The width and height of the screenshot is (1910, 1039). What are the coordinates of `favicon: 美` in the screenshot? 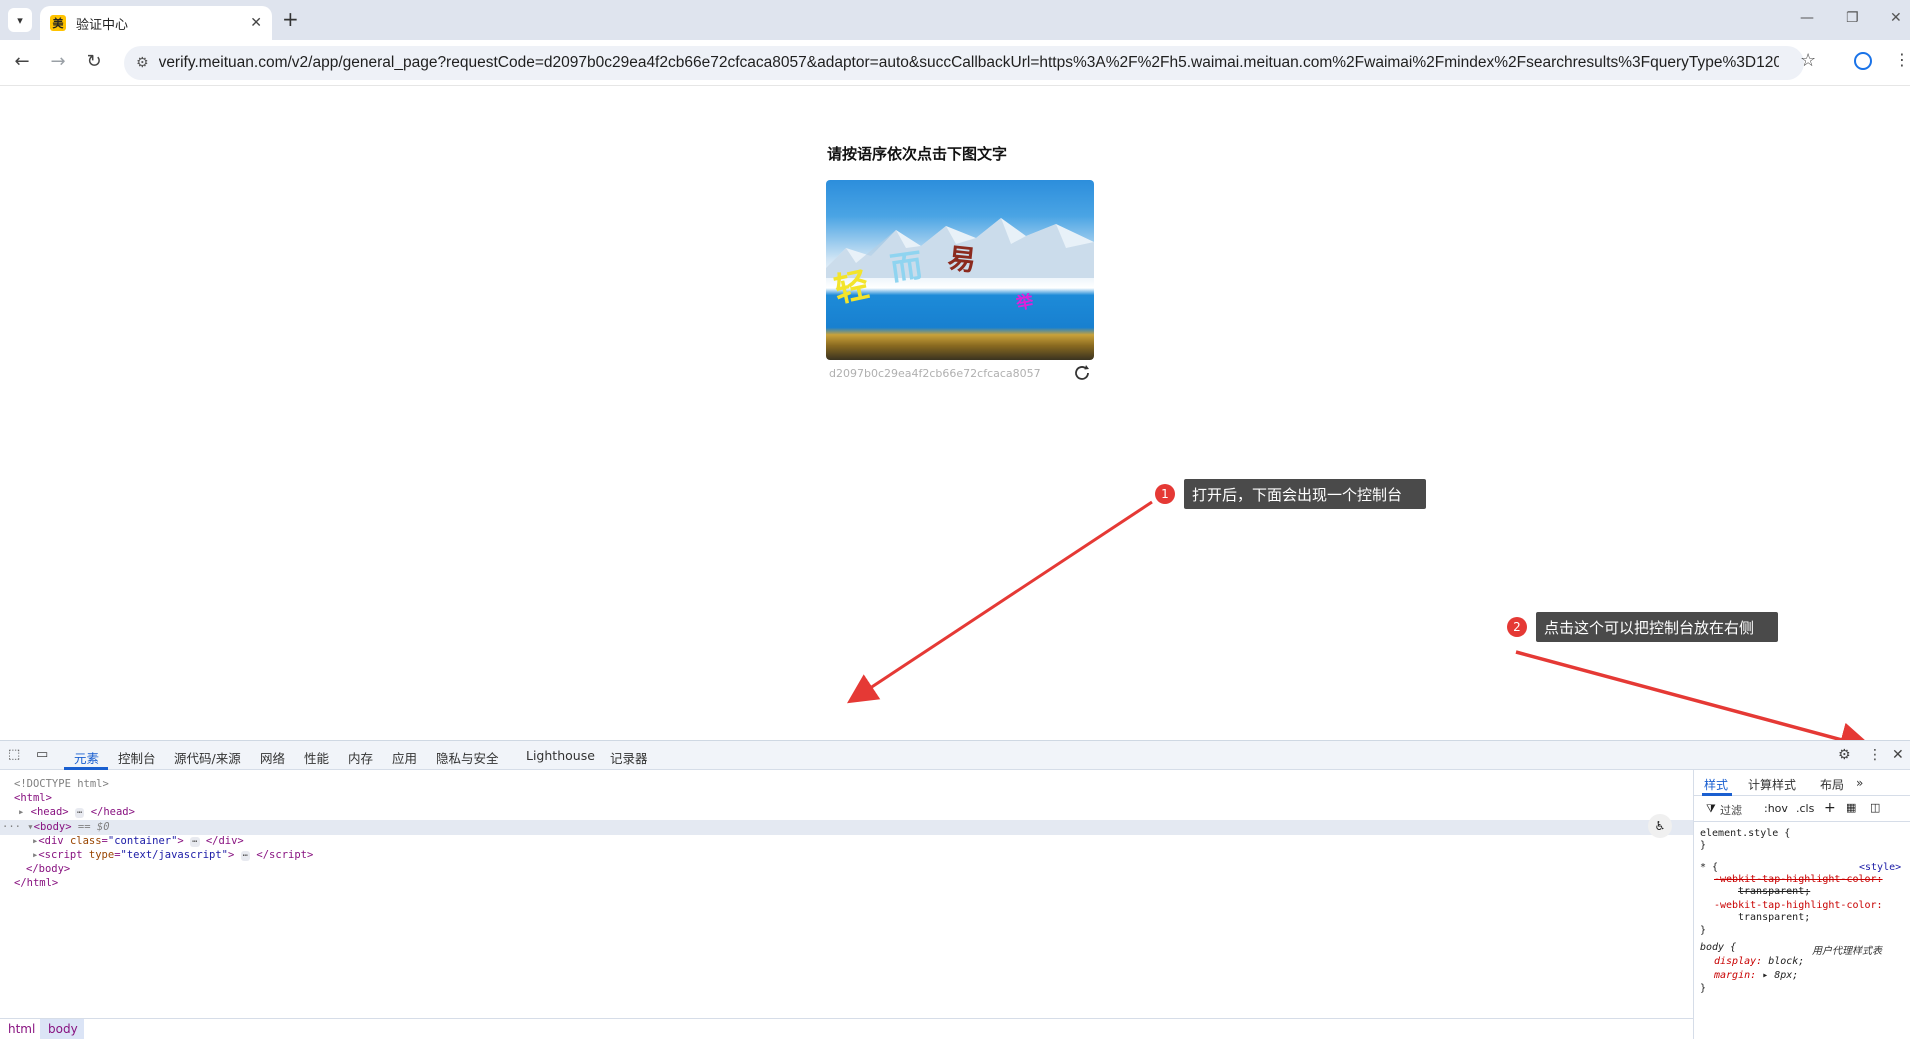 It's located at (58, 23).